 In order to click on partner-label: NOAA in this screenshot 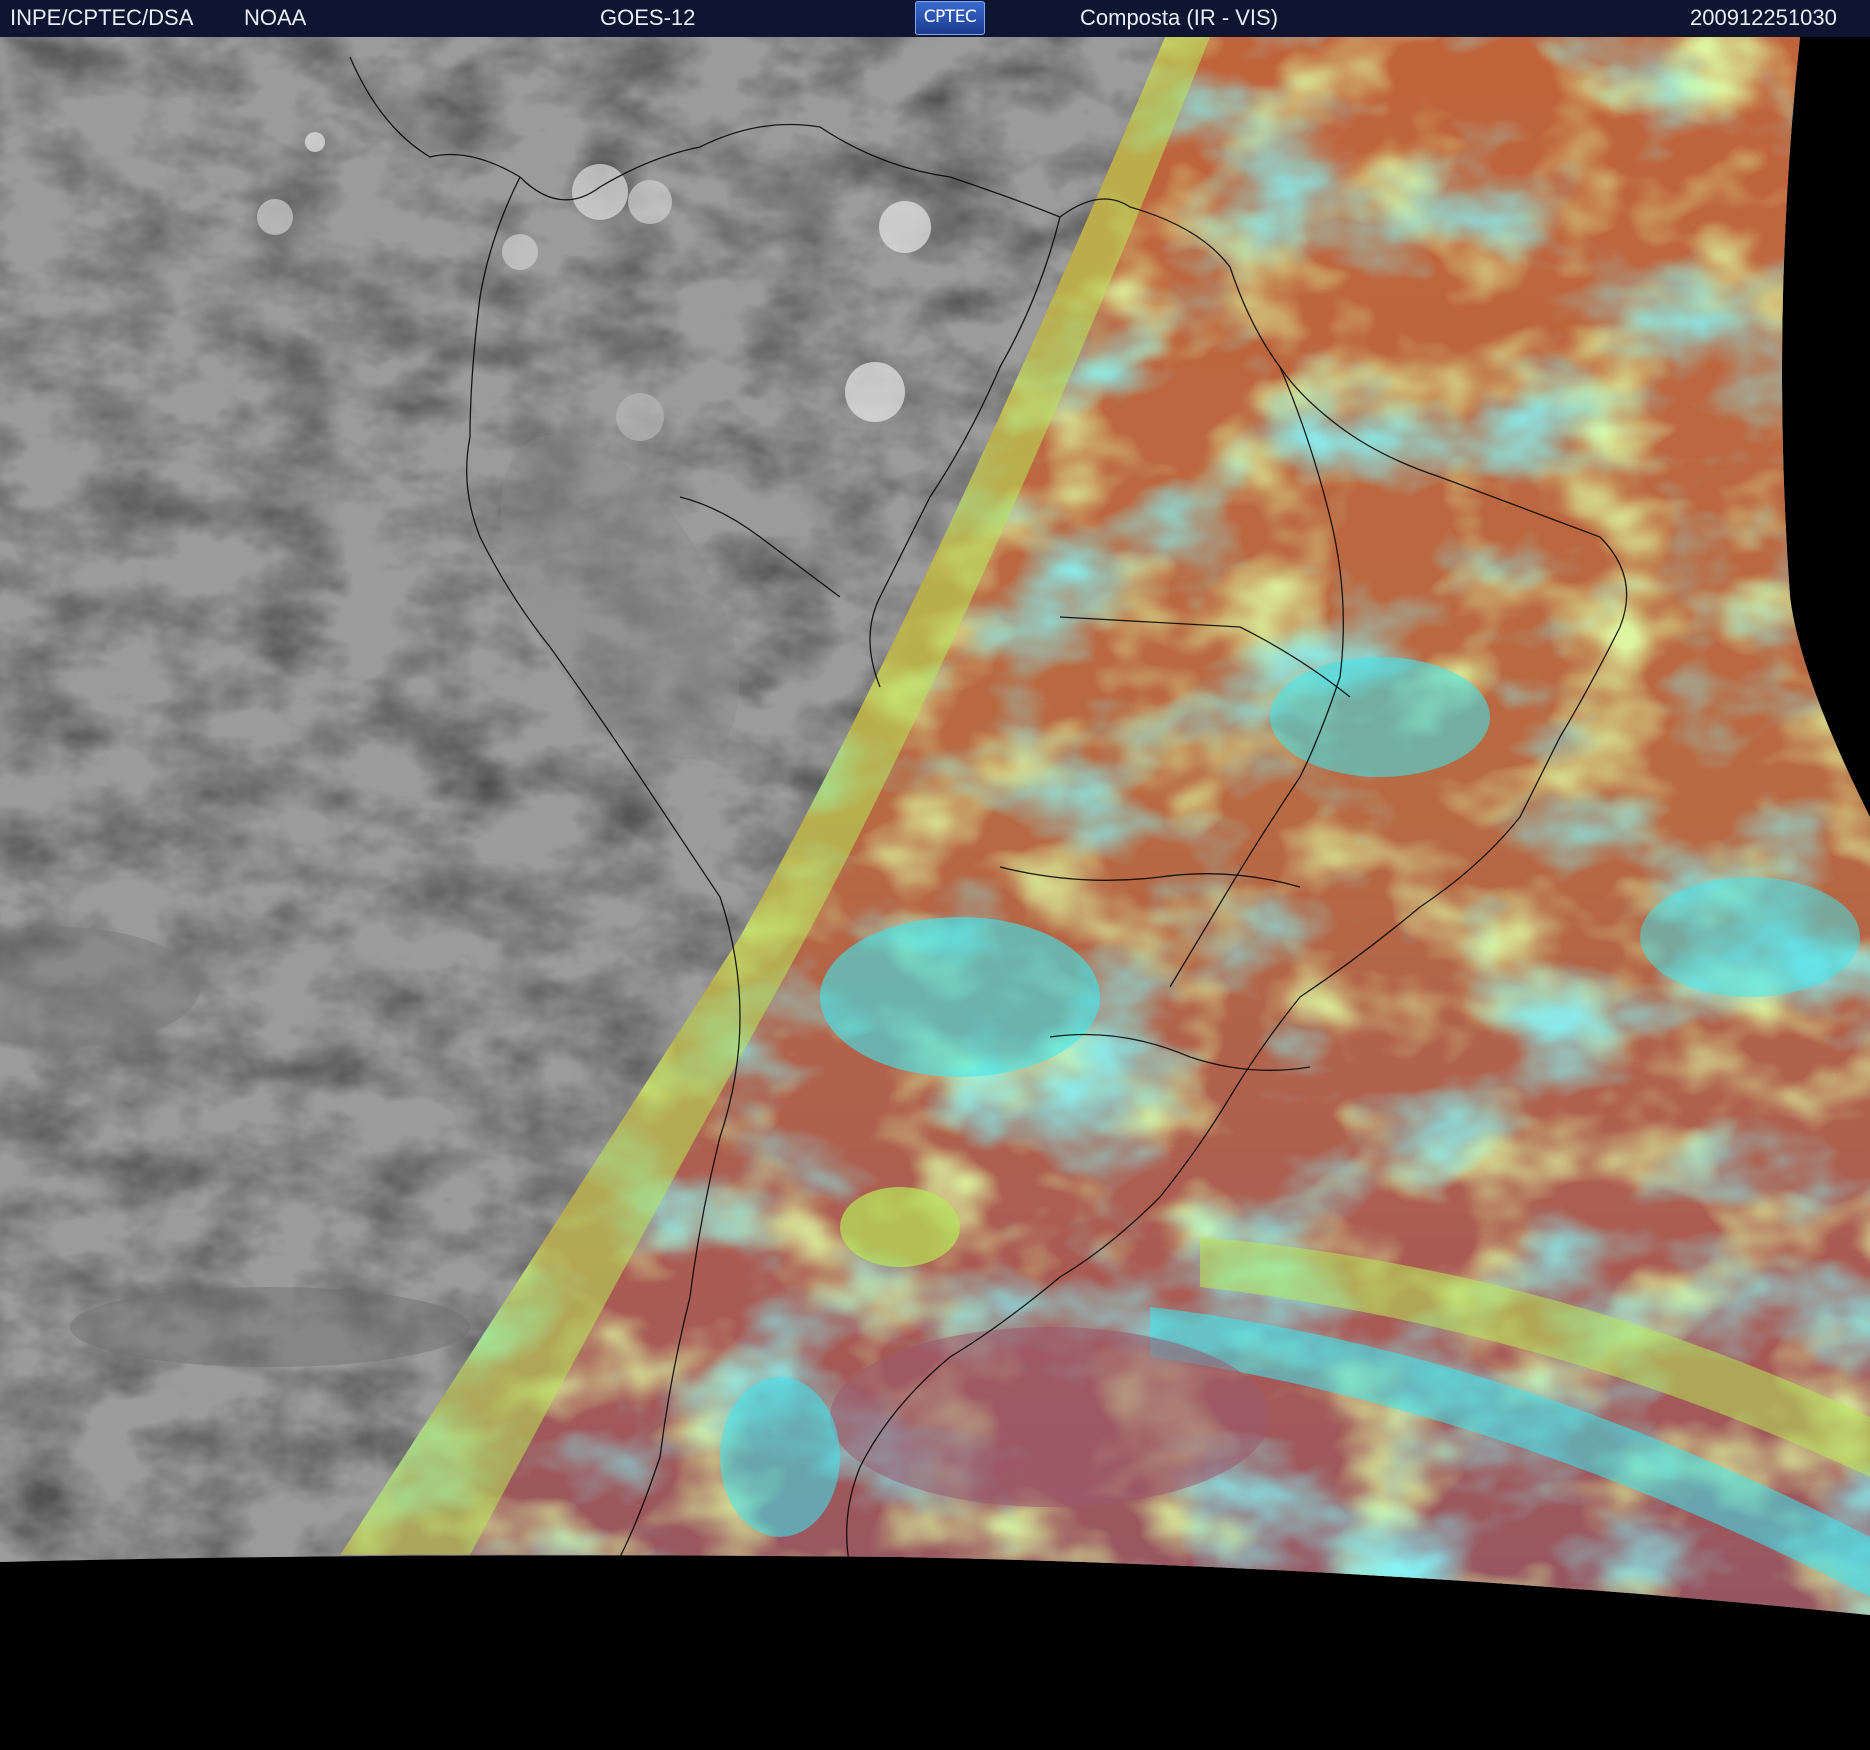, I will do `click(275, 17)`.